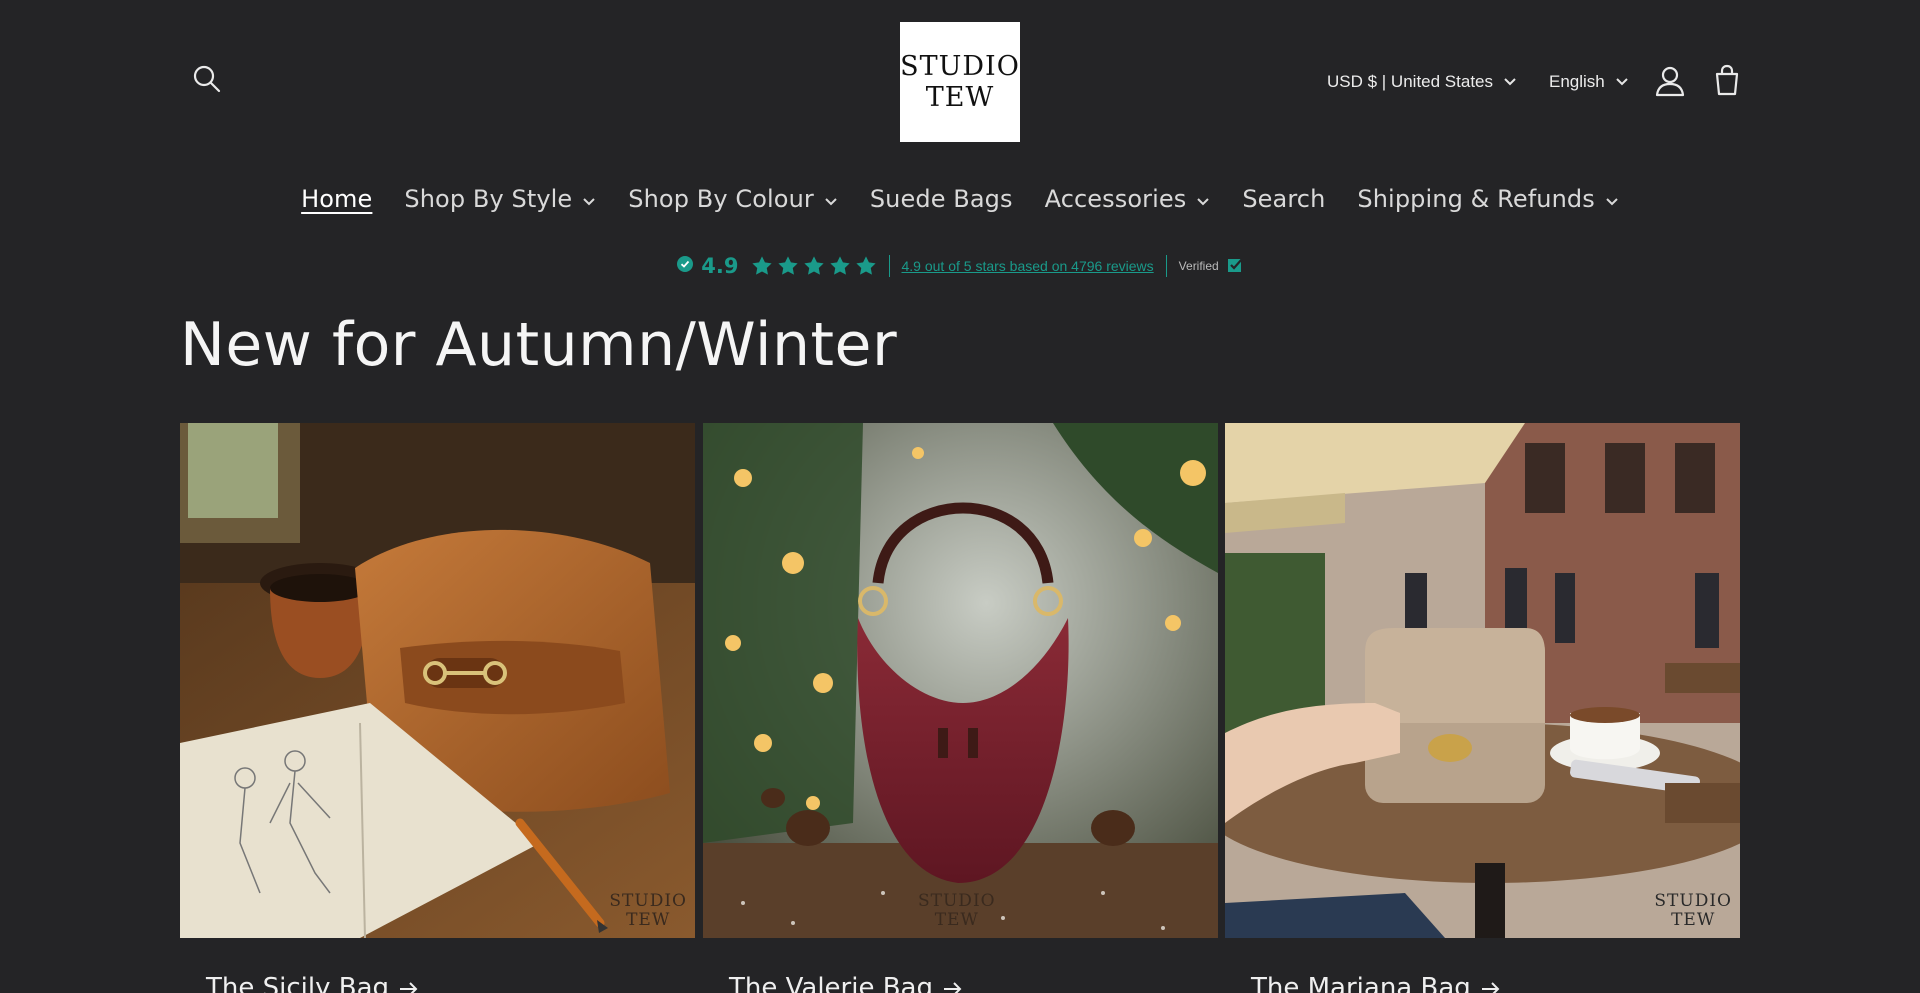 The height and width of the screenshot is (993, 1920). What do you see at coordinates (1410, 81) in the screenshot?
I see `currency-label: USD $ | United States` at bounding box center [1410, 81].